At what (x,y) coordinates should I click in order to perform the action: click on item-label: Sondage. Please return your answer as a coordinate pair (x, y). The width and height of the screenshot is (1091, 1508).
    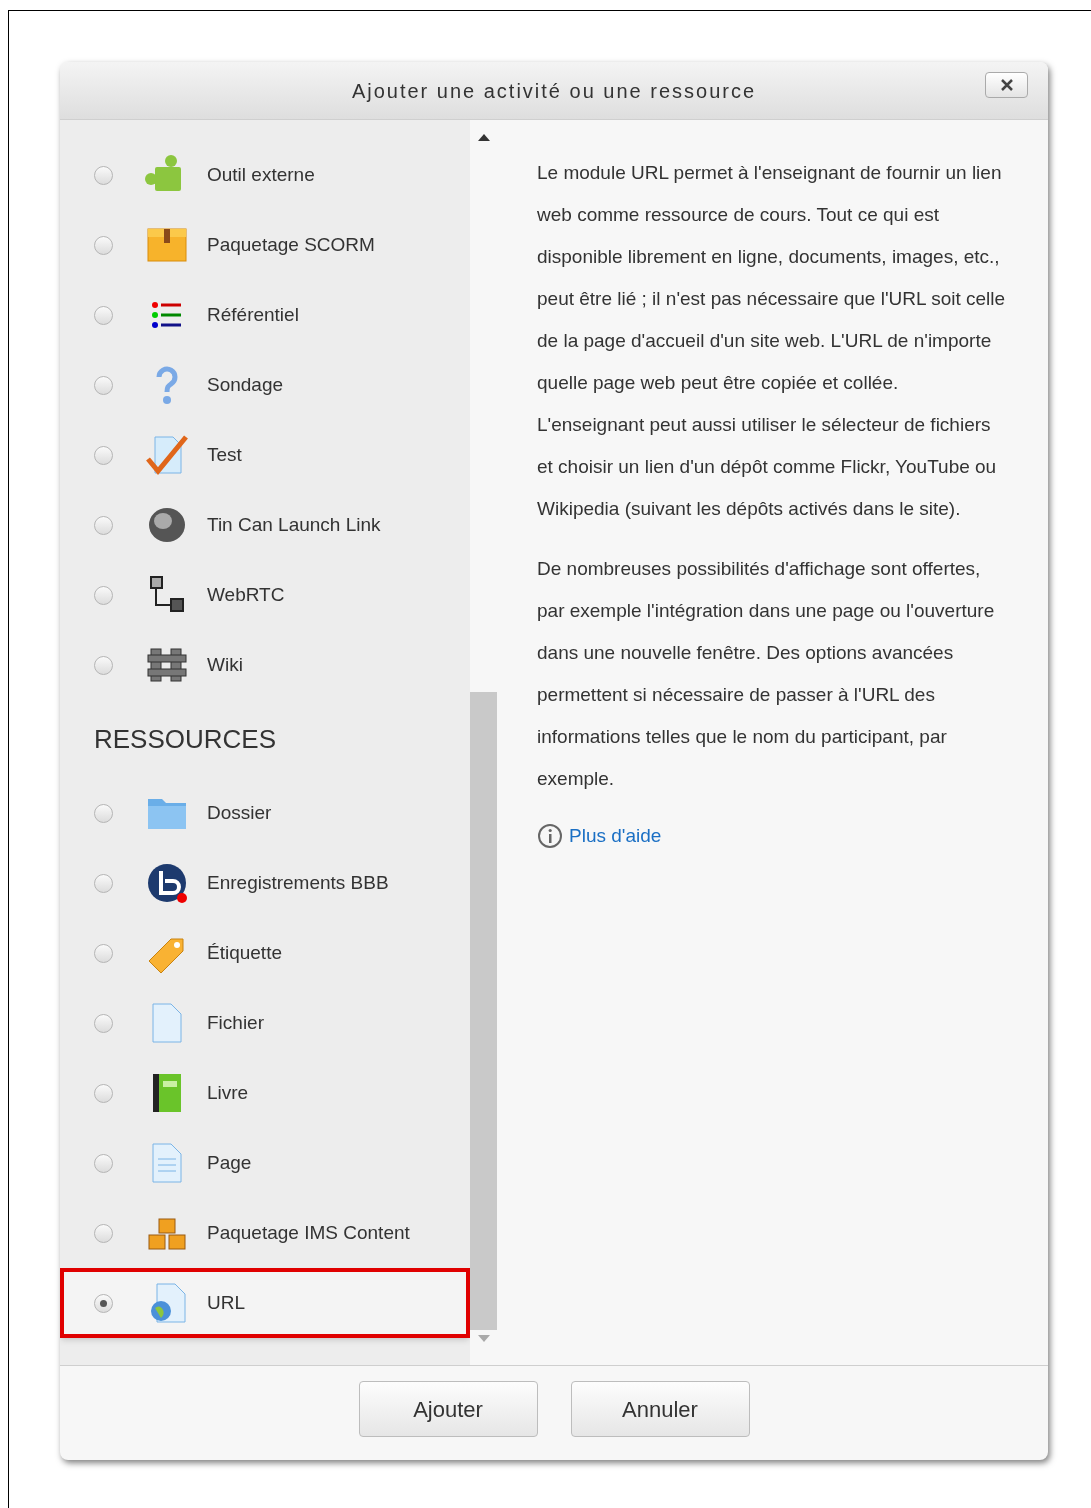
    Looking at the image, I should click on (246, 385).